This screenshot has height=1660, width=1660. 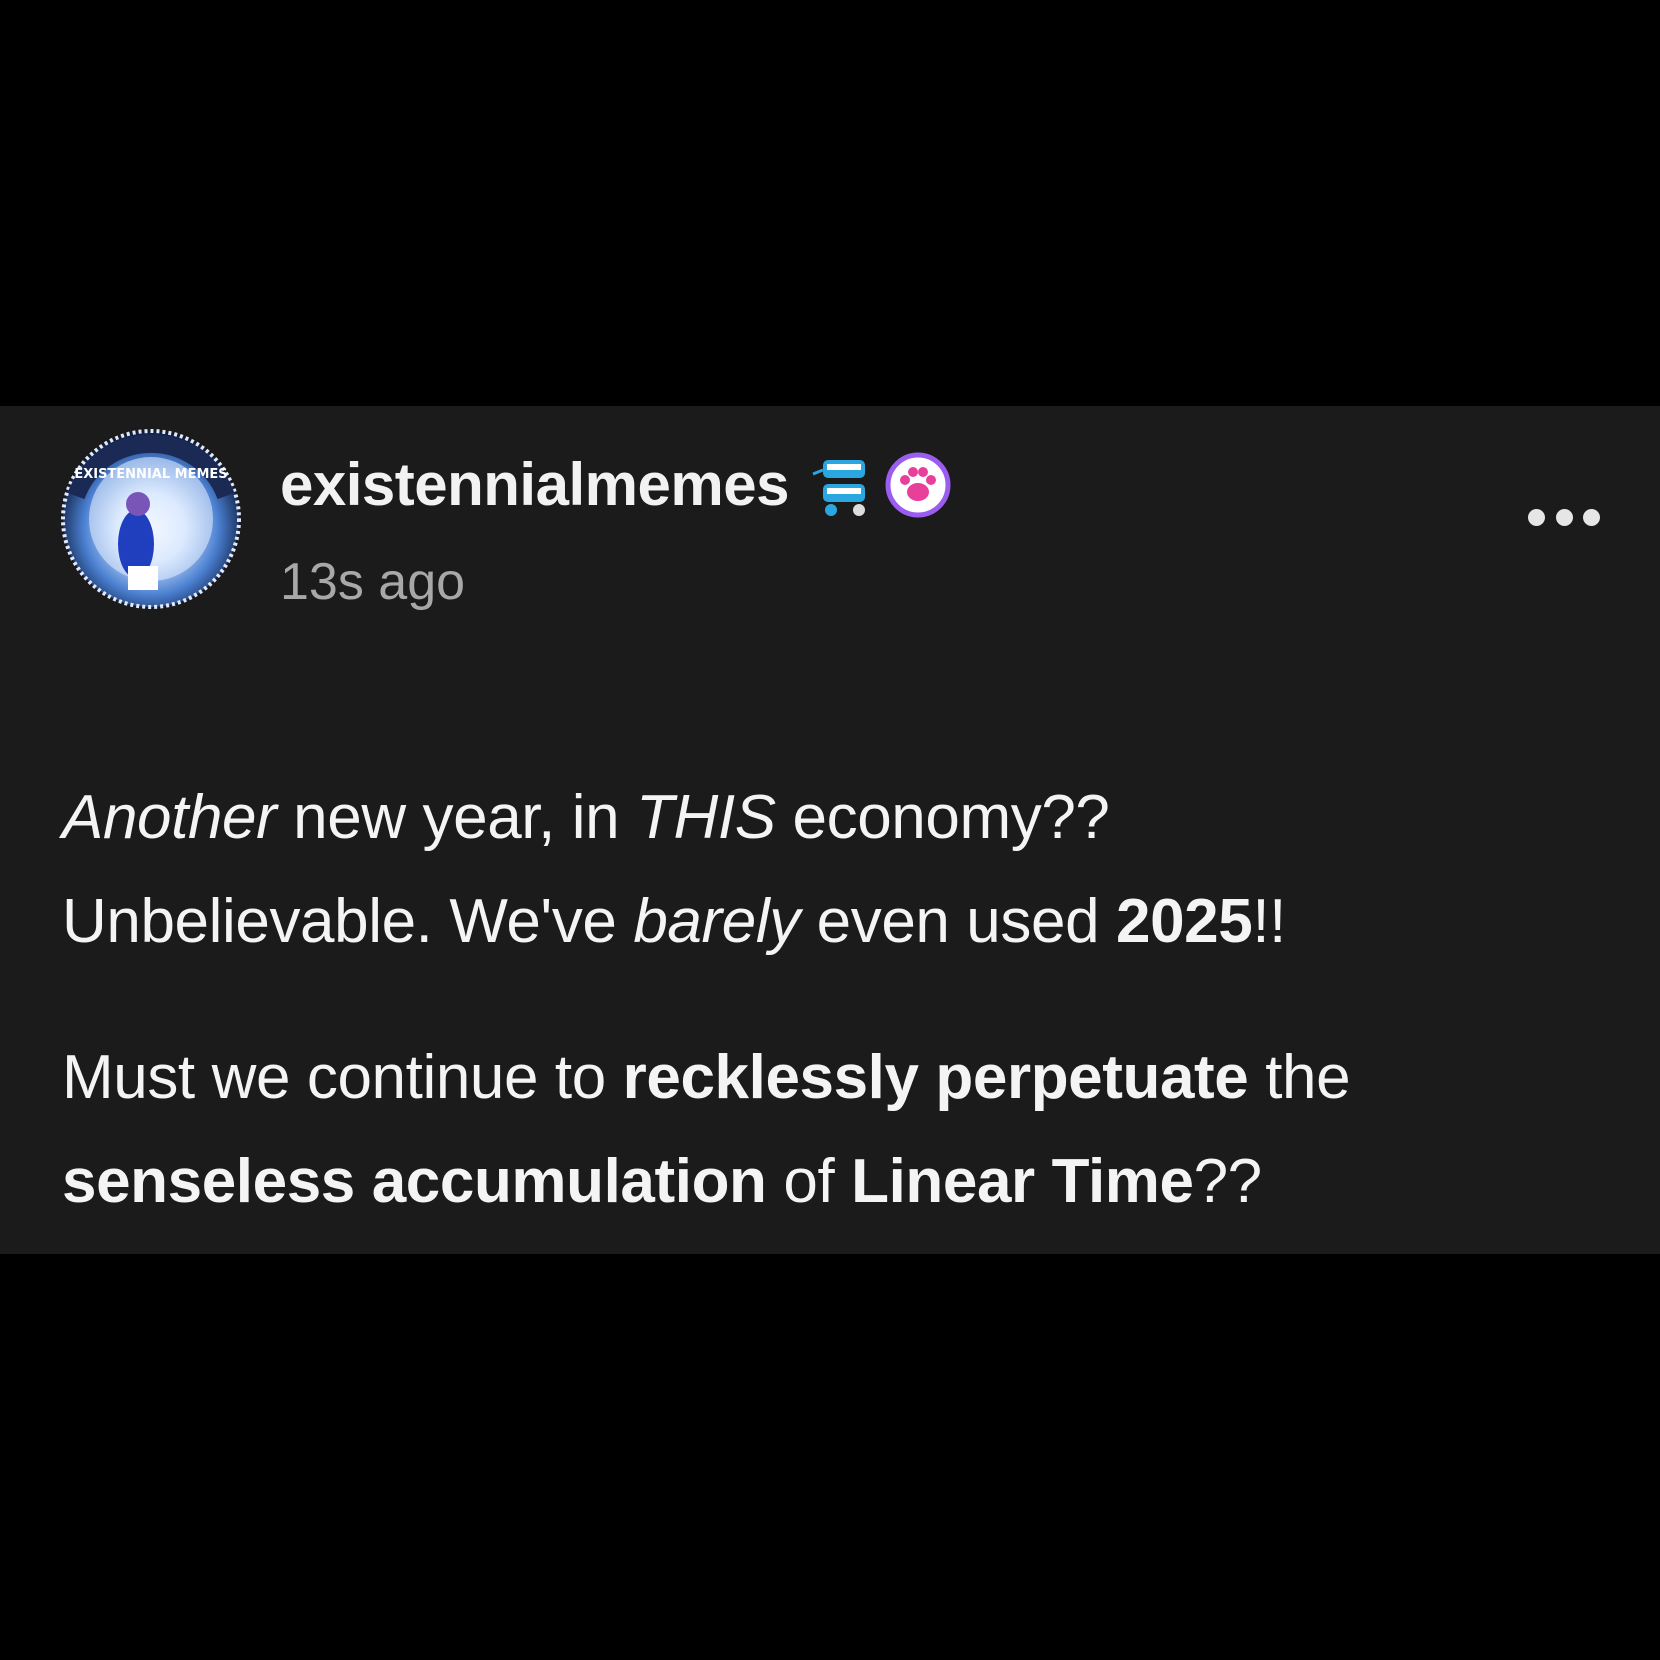 I want to click on username-row: existennialmemes, so click(x=615, y=485).